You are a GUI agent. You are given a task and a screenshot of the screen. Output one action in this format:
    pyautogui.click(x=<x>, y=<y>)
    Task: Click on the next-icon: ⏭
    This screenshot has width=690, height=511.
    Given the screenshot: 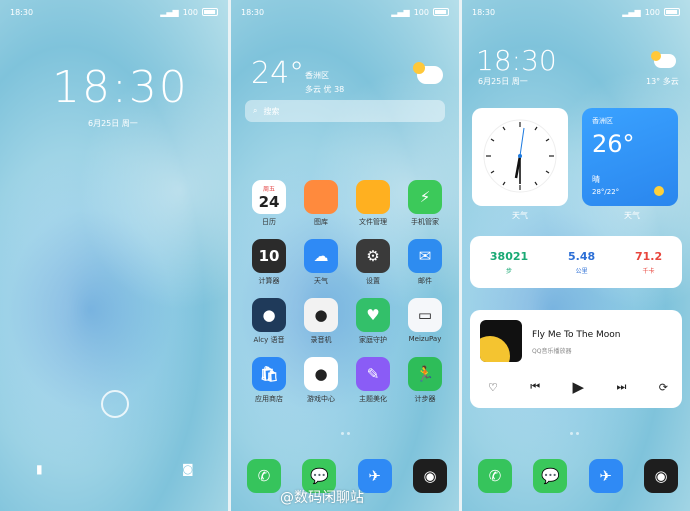 What is the action you would take?
    pyautogui.click(x=621, y=387)
    